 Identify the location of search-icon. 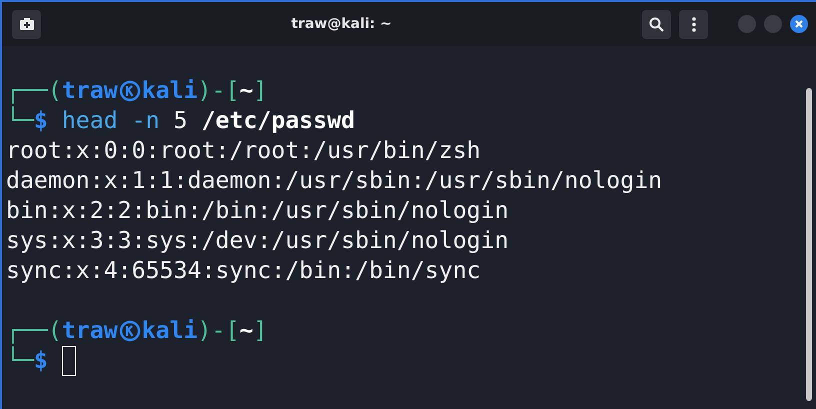
(656, 24).